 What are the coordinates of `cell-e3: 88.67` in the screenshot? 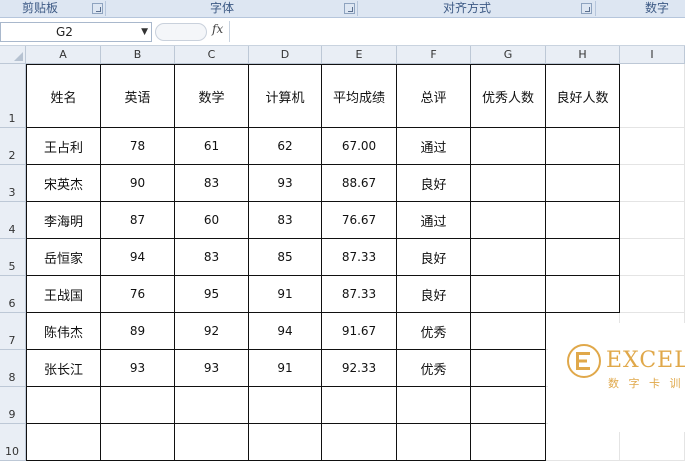 It's located at (359, 183).